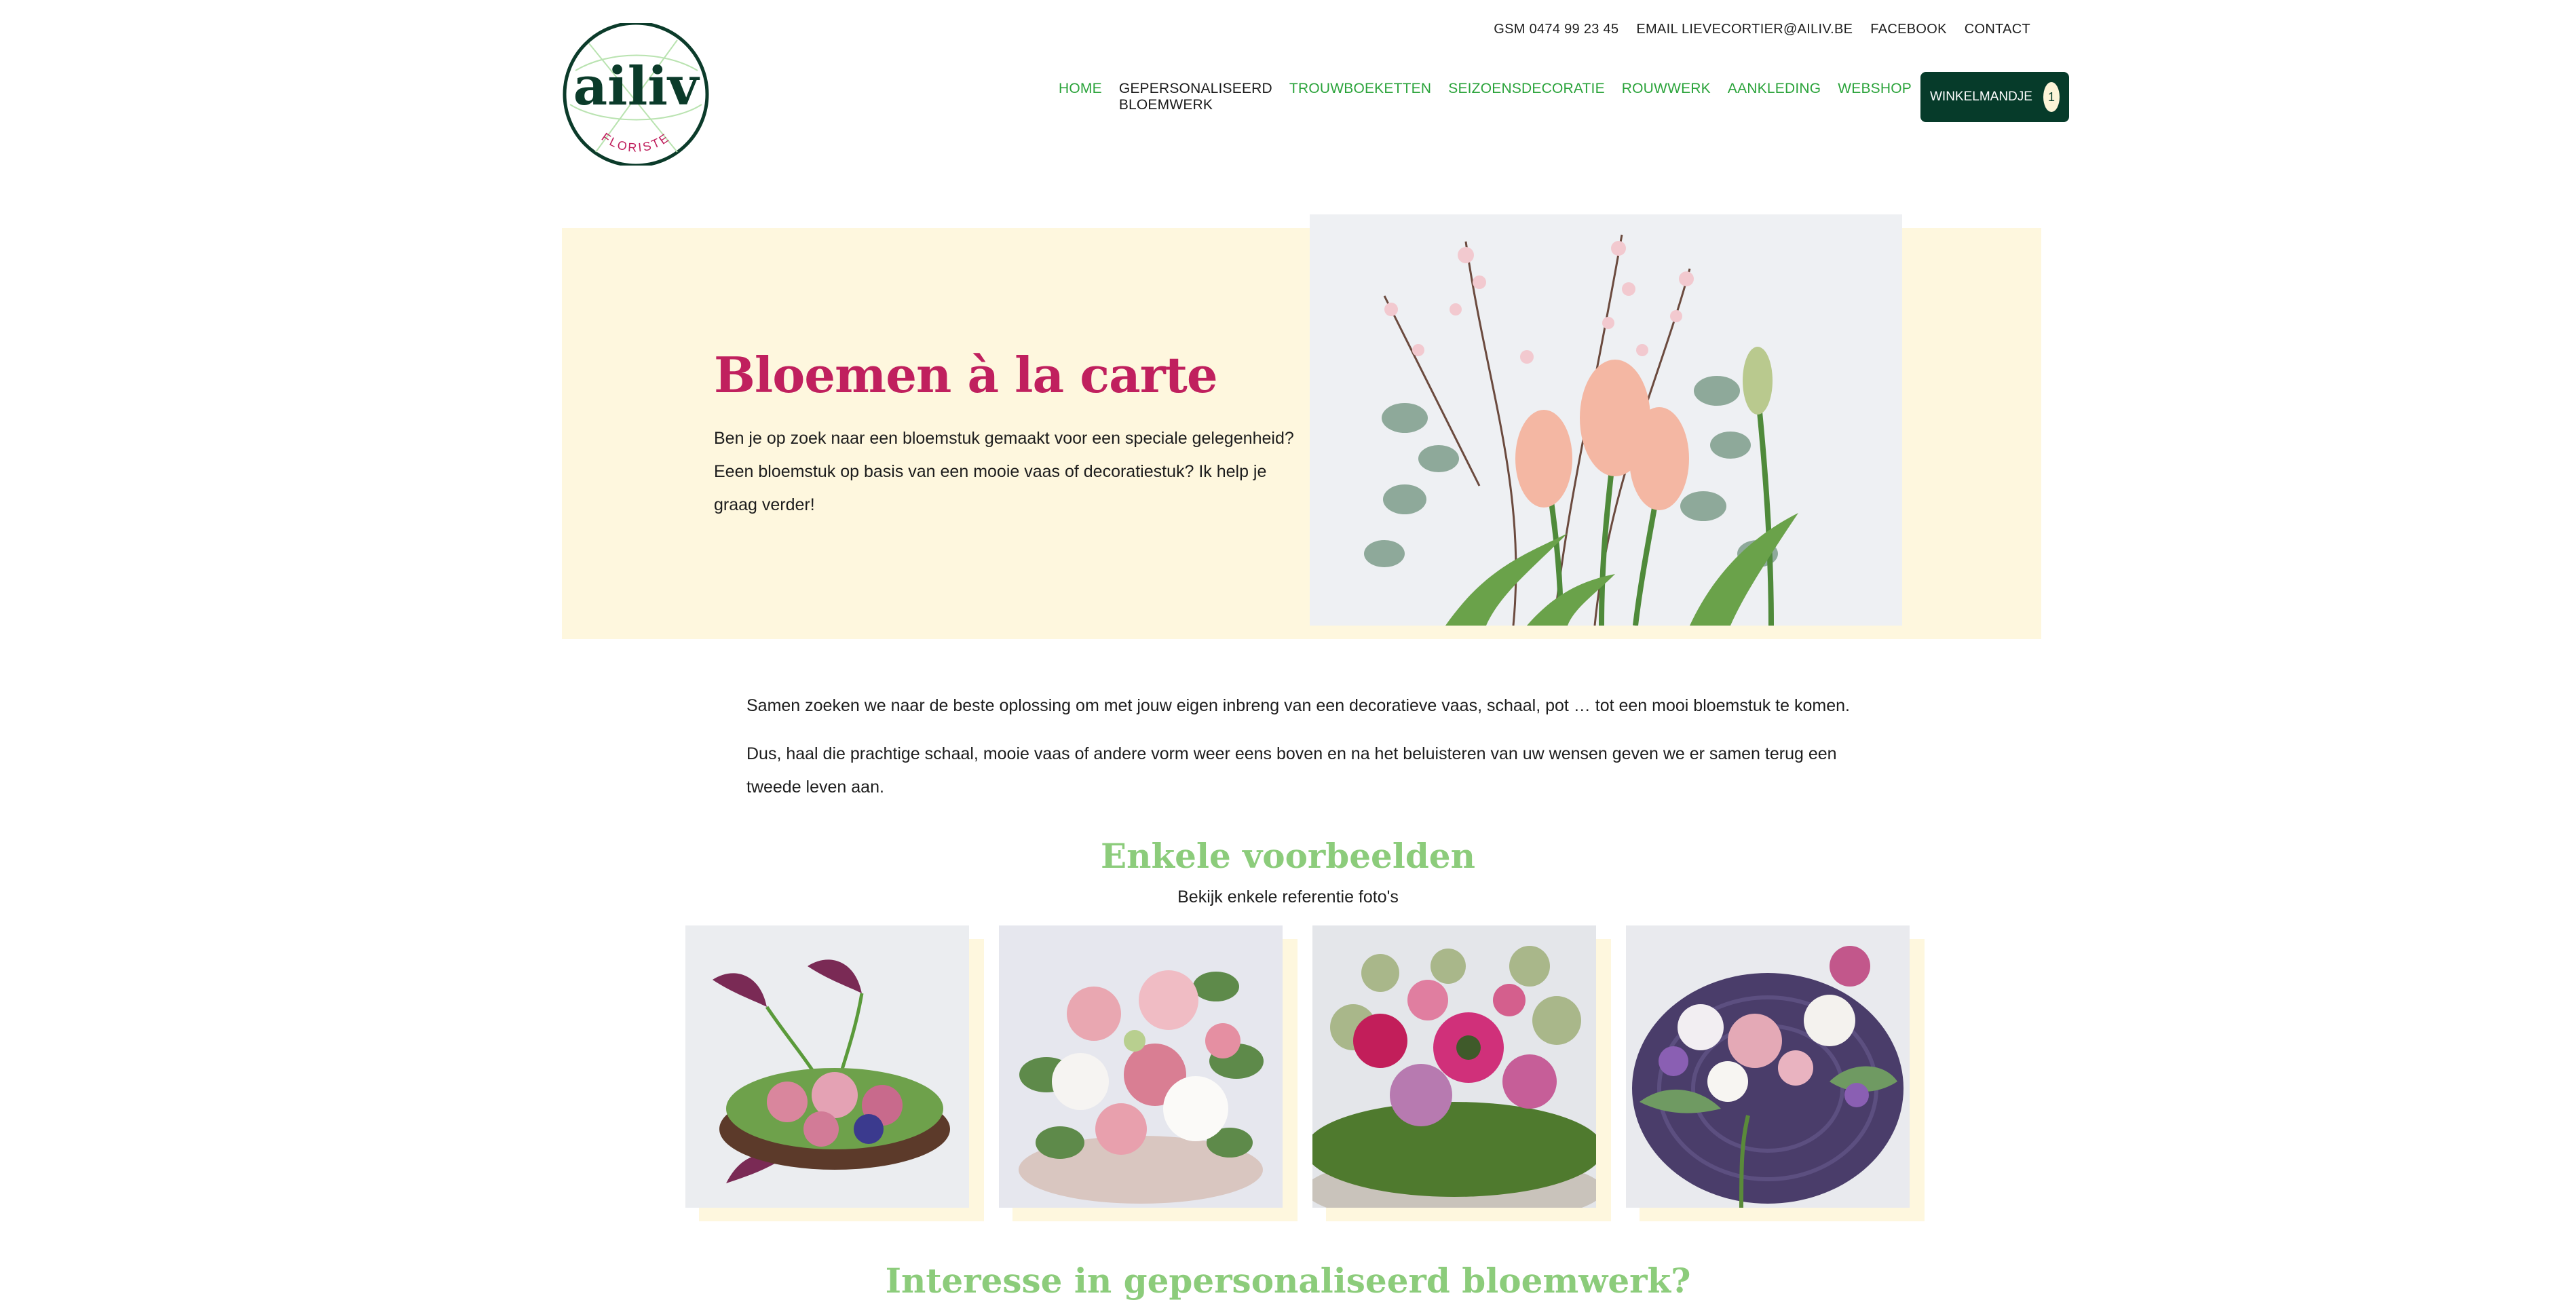  I want to click on logo: ailiv FLORISTE, so click(636, 94).